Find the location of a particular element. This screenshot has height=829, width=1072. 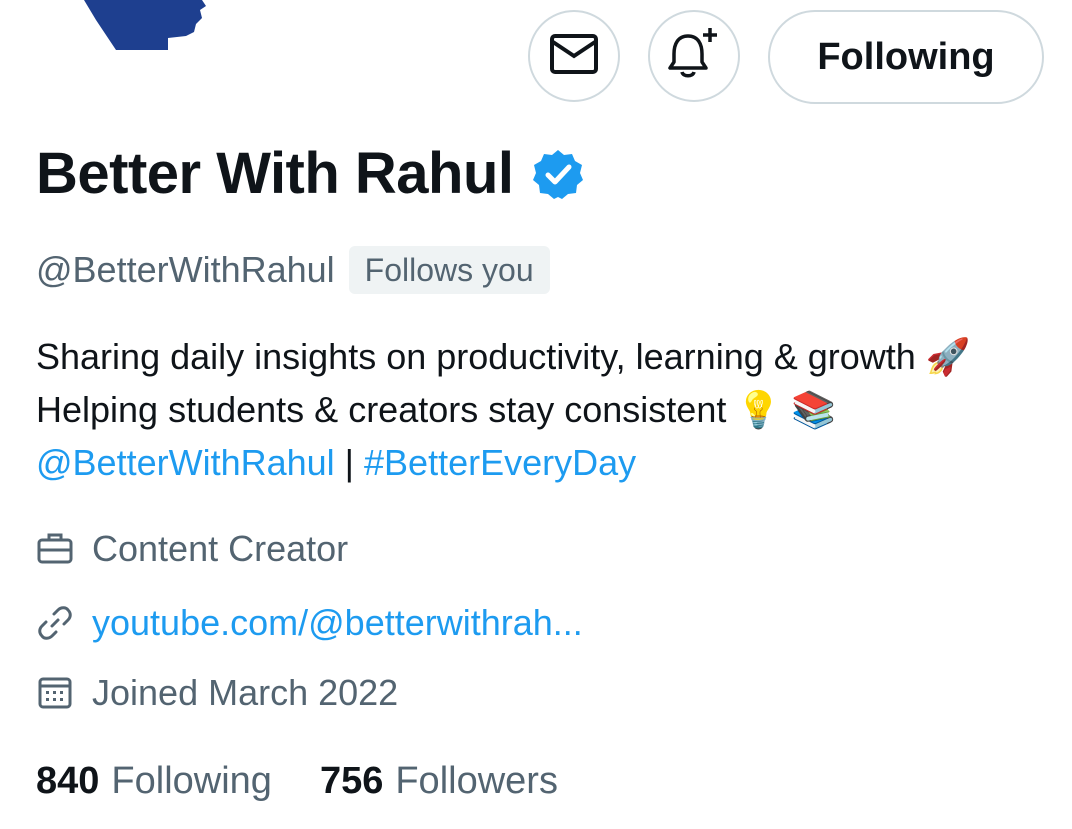

followers-stat-link: 756 Followers is located at coordinates (439, 781).